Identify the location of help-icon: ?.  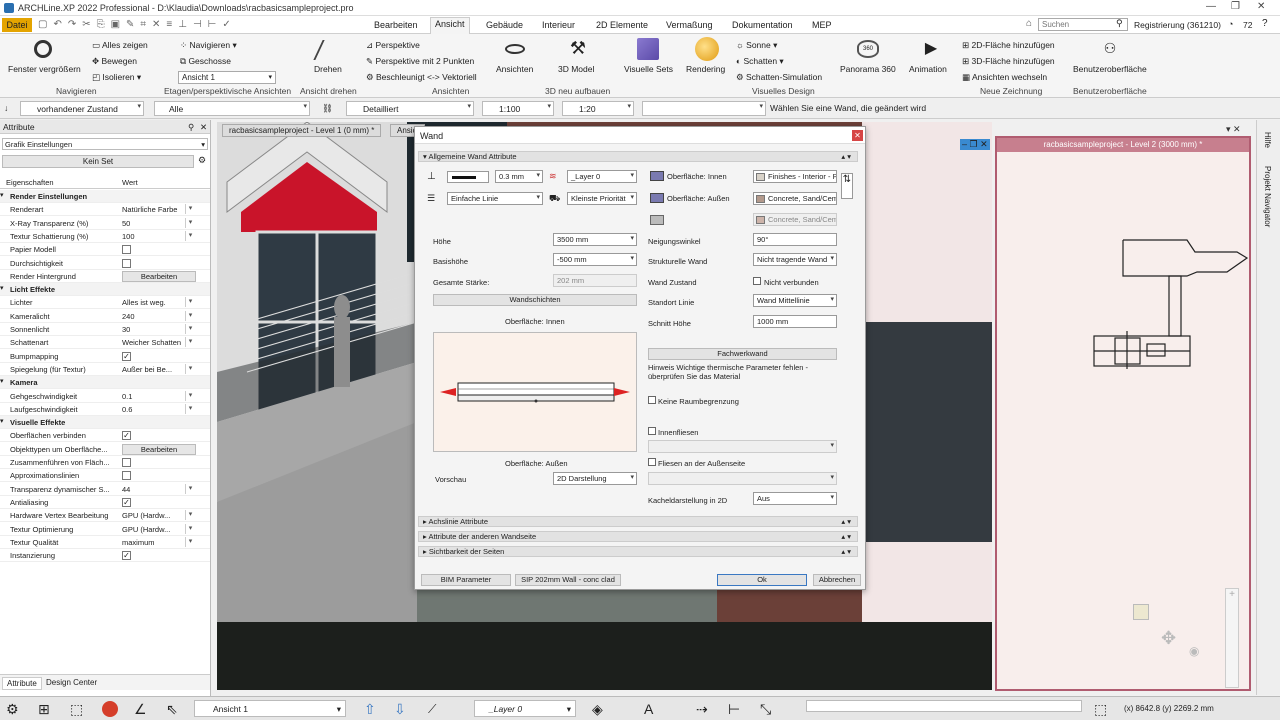
(1265, 23).